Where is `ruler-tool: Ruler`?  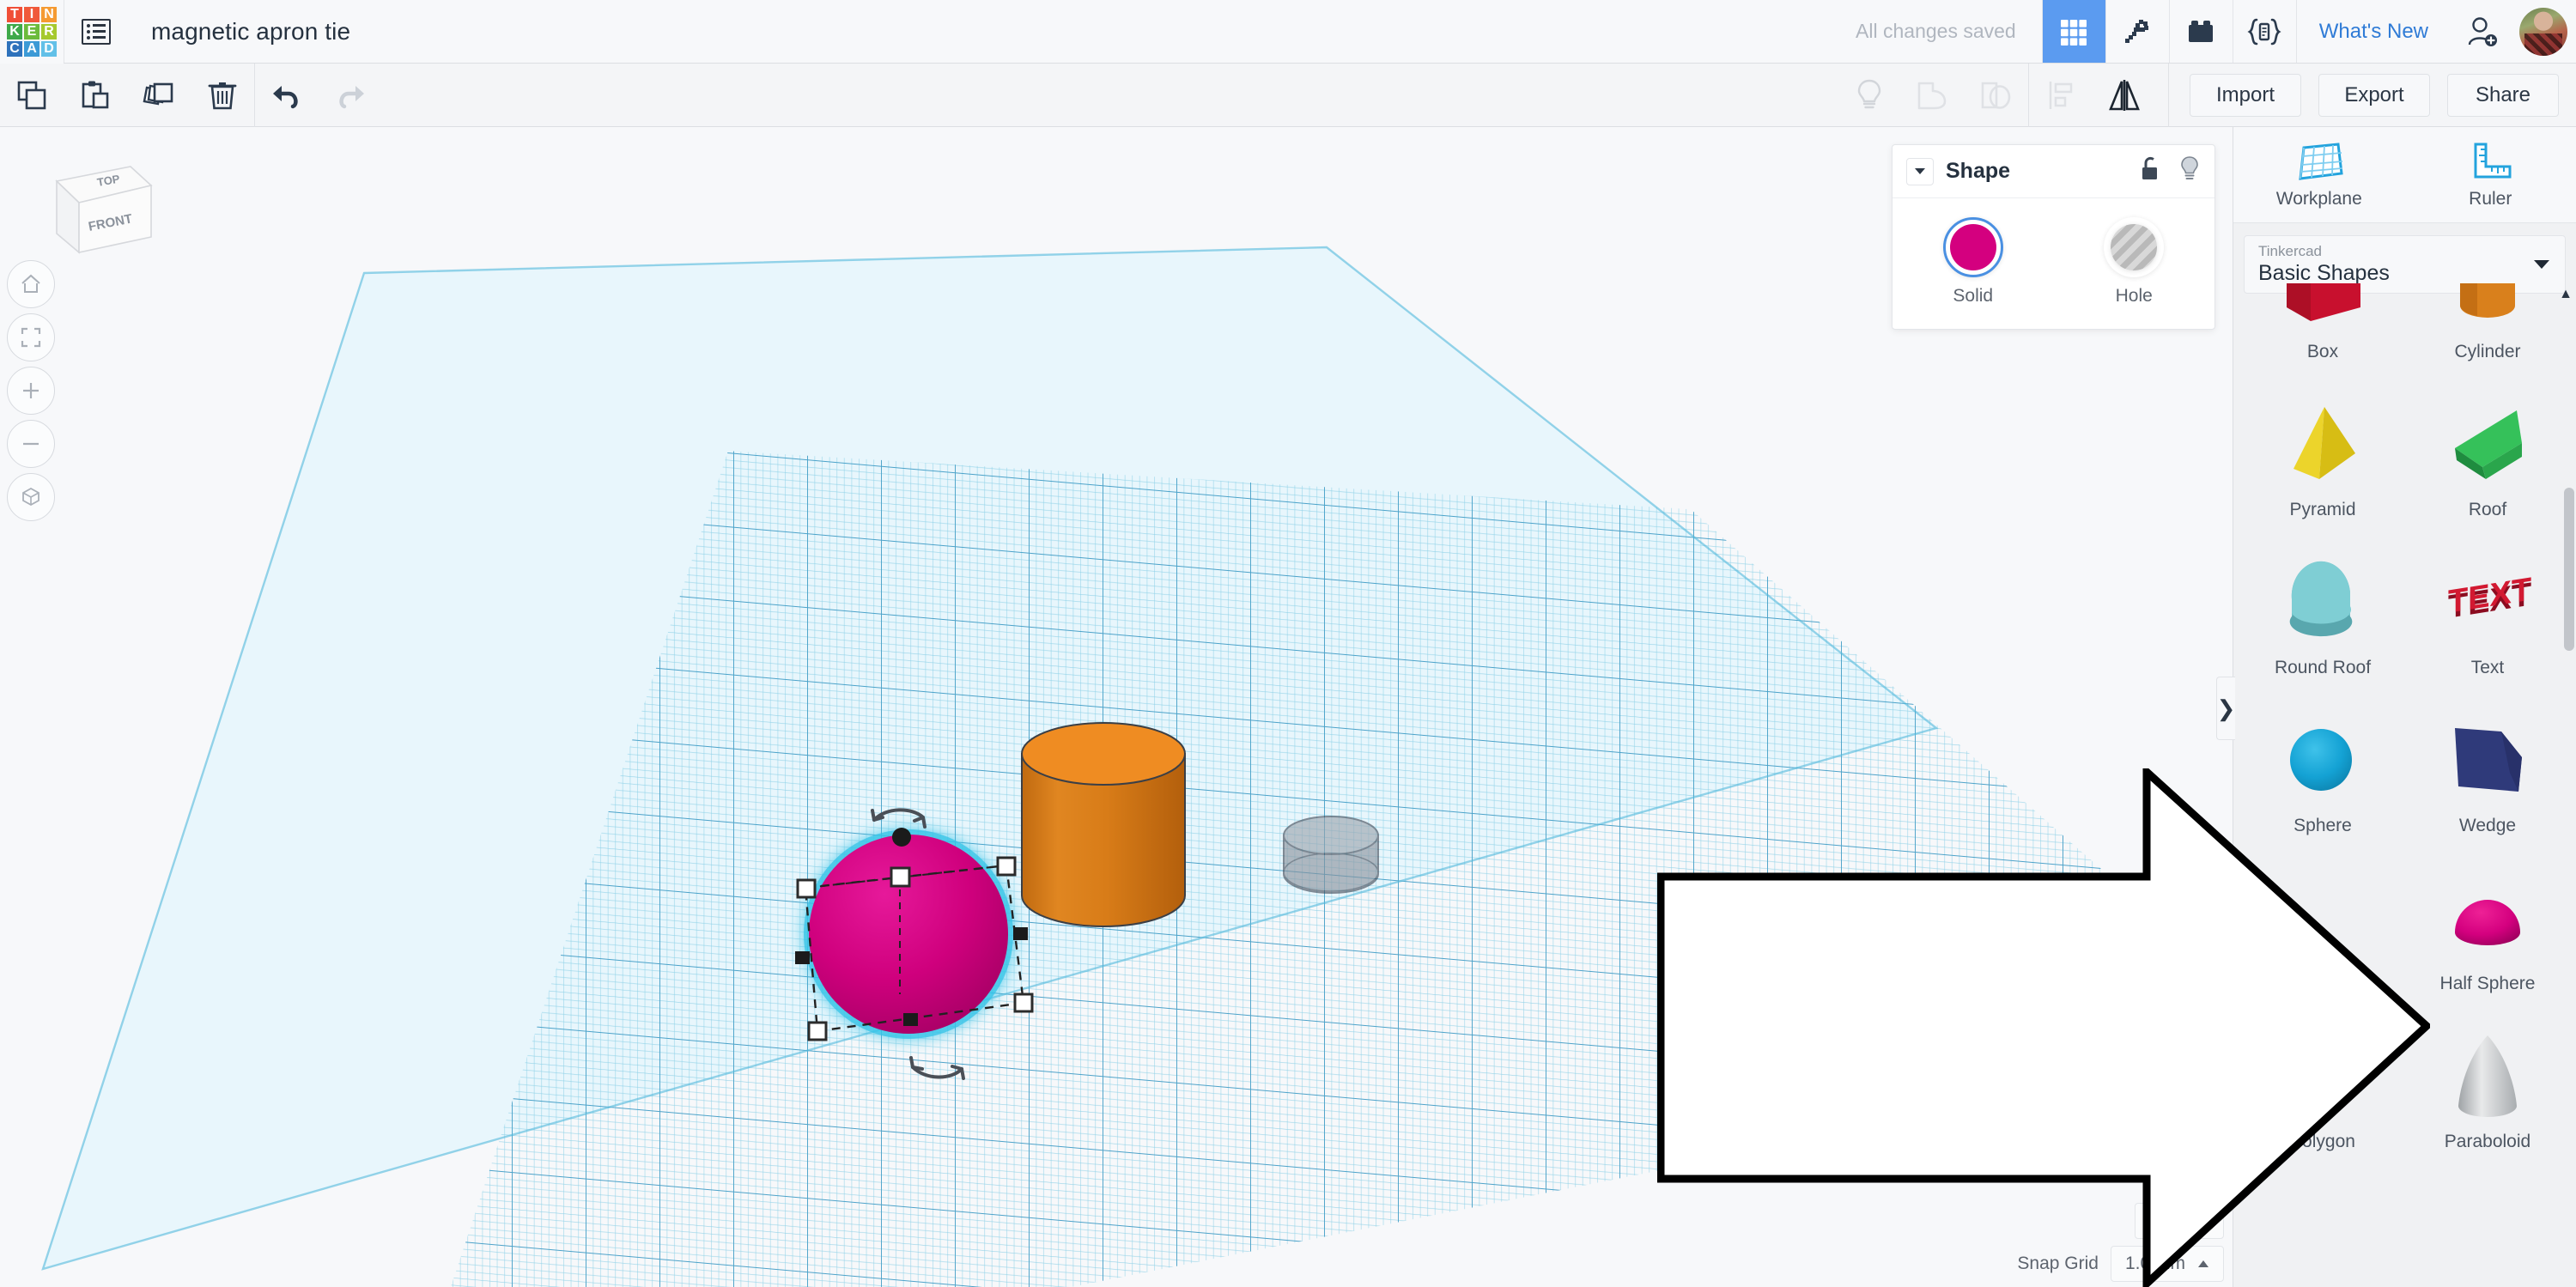 ruler-tool: Ruler is located at coordinates (2490, 174).